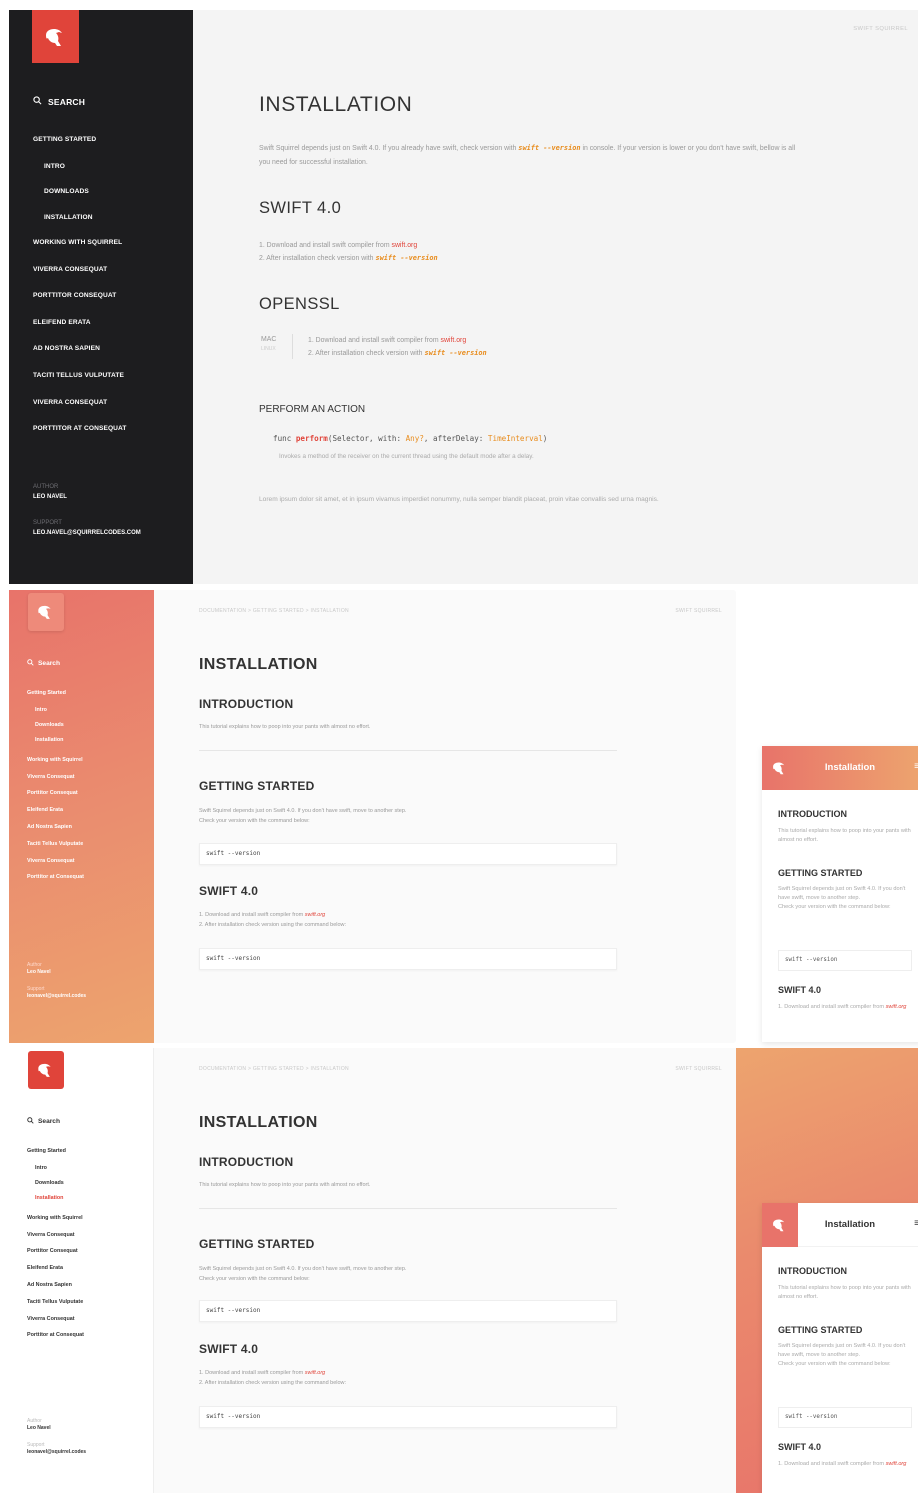 Image resolution: width=918 pixels, height=1493 pixels. Describe the element at coordinates (110, 175) in the screenshot. I see `sidebar-item-intro: INTRO` at that location.